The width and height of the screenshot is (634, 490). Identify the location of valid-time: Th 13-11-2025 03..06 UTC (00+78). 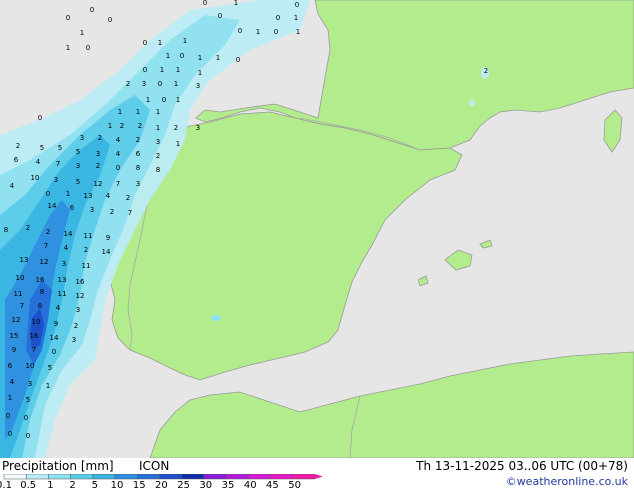
(522, 466).